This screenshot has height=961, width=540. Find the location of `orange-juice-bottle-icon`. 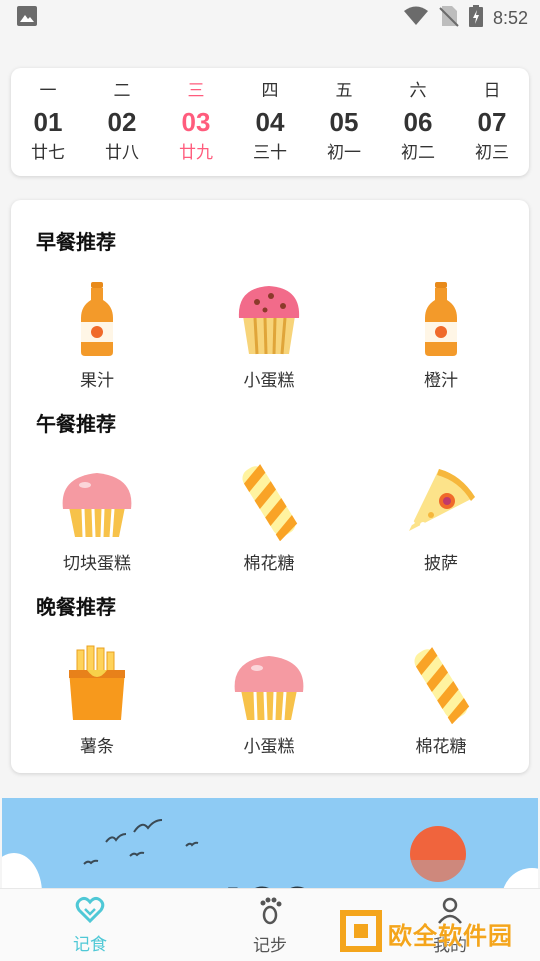

orange-juice-bottle-icon is located at coordinates (441, 320).